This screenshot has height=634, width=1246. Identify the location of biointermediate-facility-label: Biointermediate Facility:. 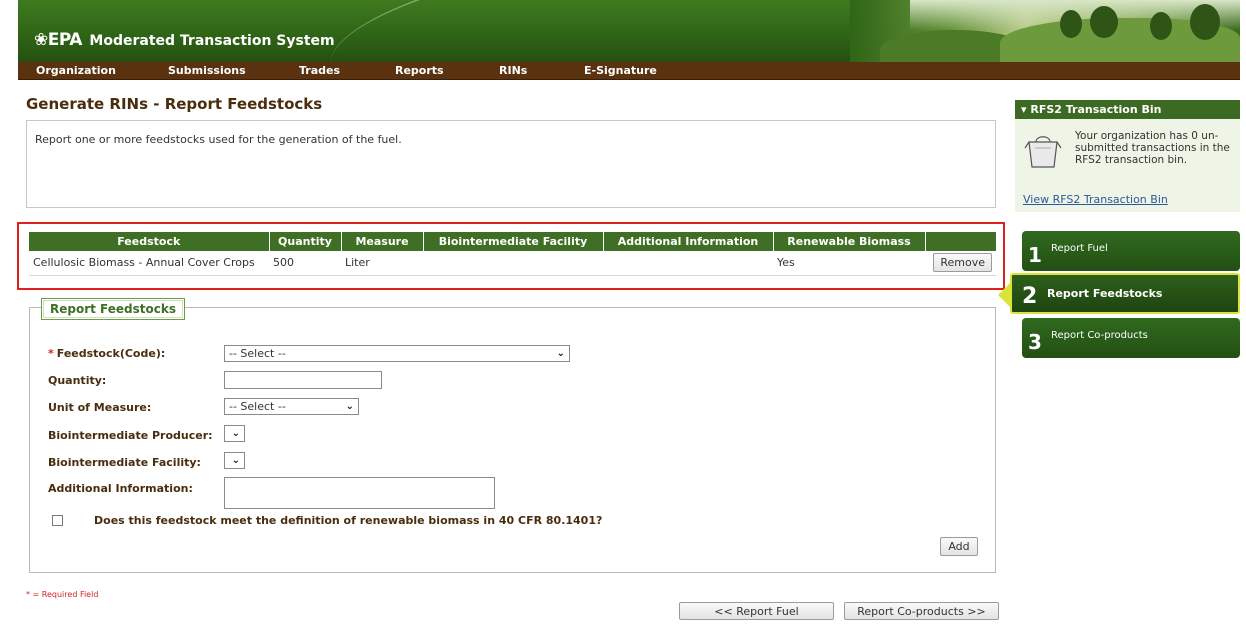
(124, 462).